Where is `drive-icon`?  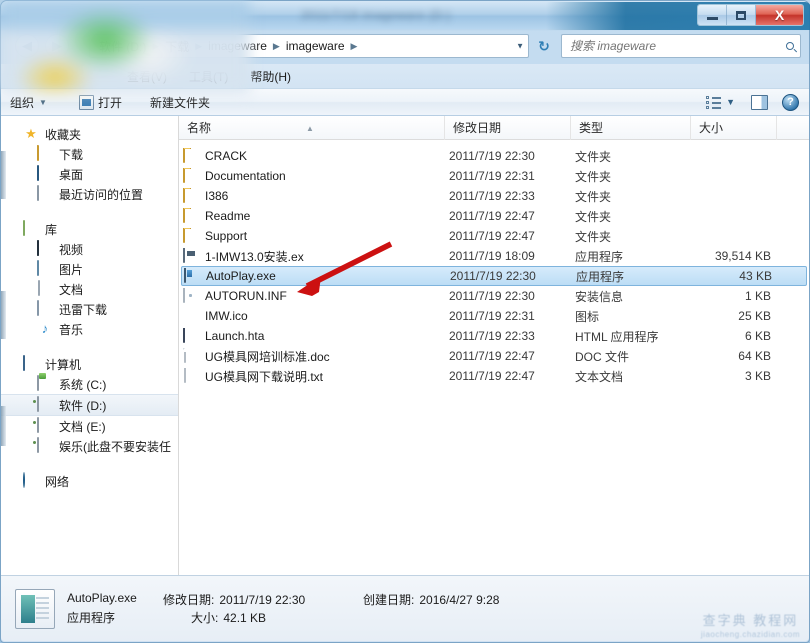 drive-icon is located at coordinates (45, 425).